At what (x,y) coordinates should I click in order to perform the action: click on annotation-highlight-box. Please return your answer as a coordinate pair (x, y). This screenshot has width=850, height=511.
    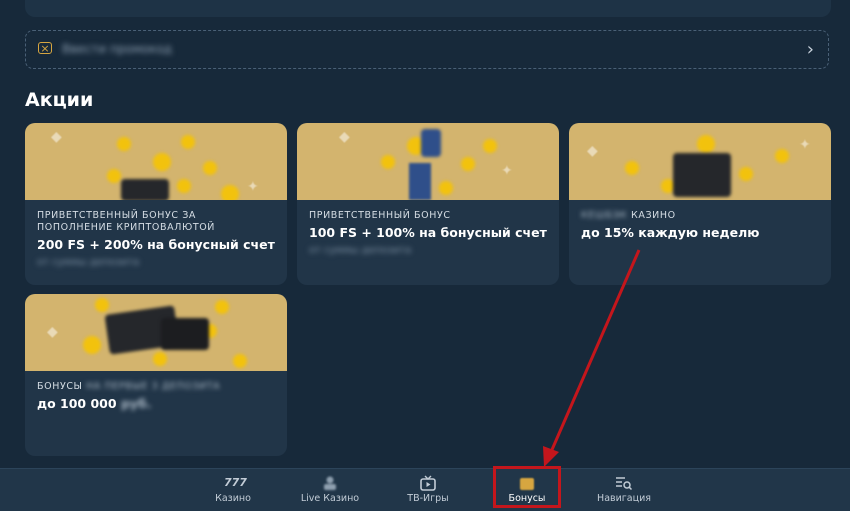
    Looking at the image, I should click on (527, 487).